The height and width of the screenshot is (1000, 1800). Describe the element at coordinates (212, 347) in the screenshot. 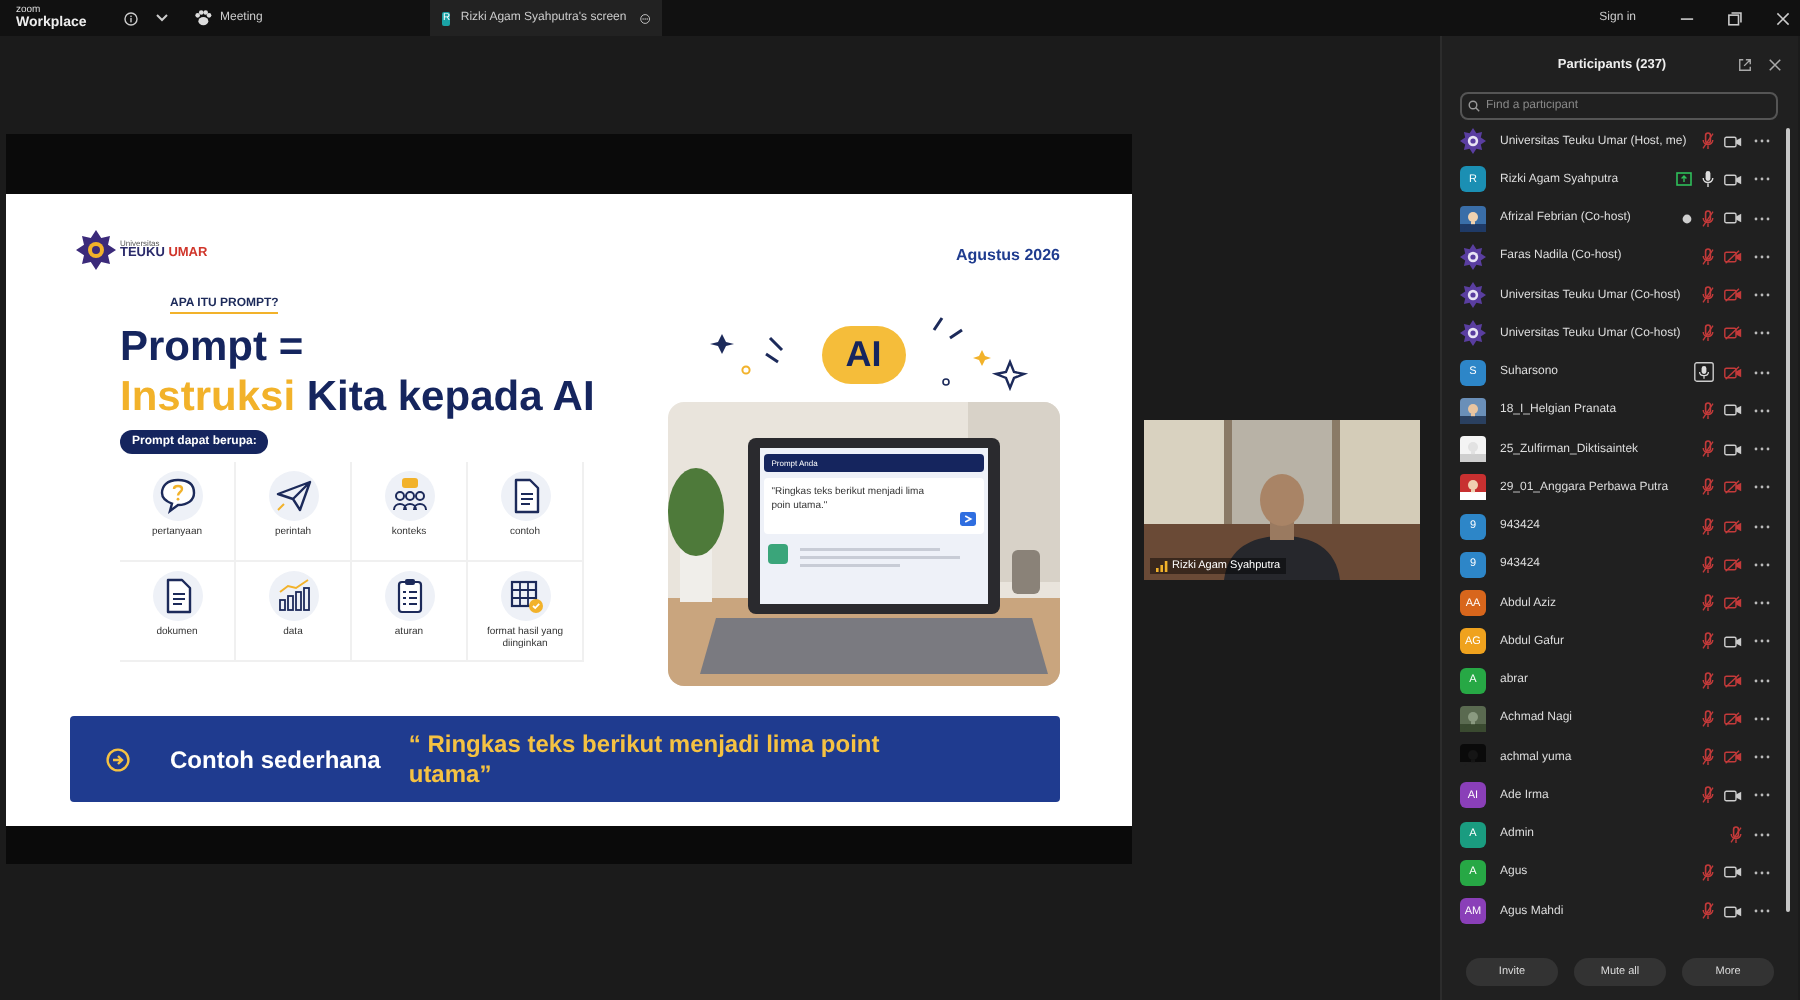

I see `slide-title: Prompt =` at that location.